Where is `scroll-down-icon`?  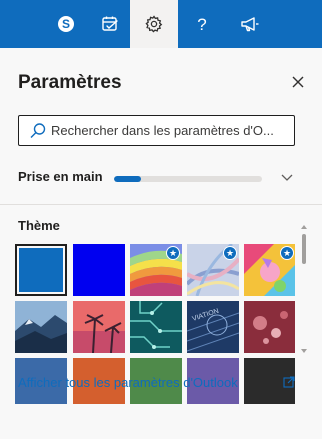 scroll-down-icon is located at coordinates (304, 351).